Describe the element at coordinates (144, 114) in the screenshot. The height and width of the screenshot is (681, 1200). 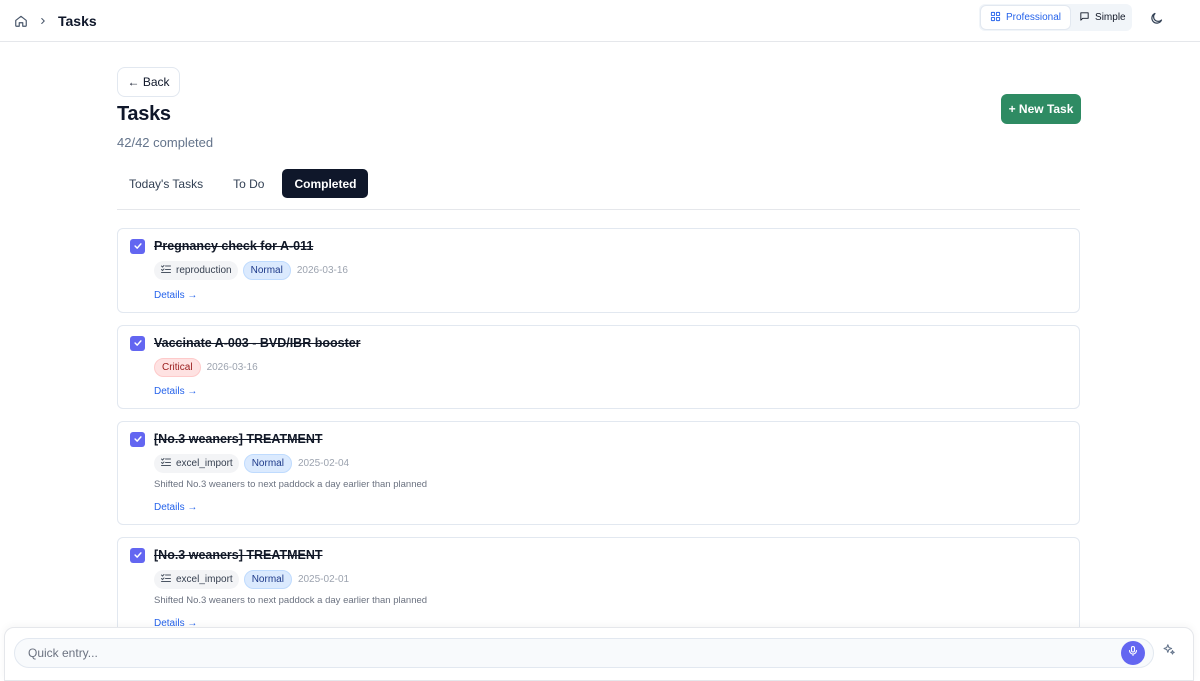
I see `page-title: Tasks` at that location.